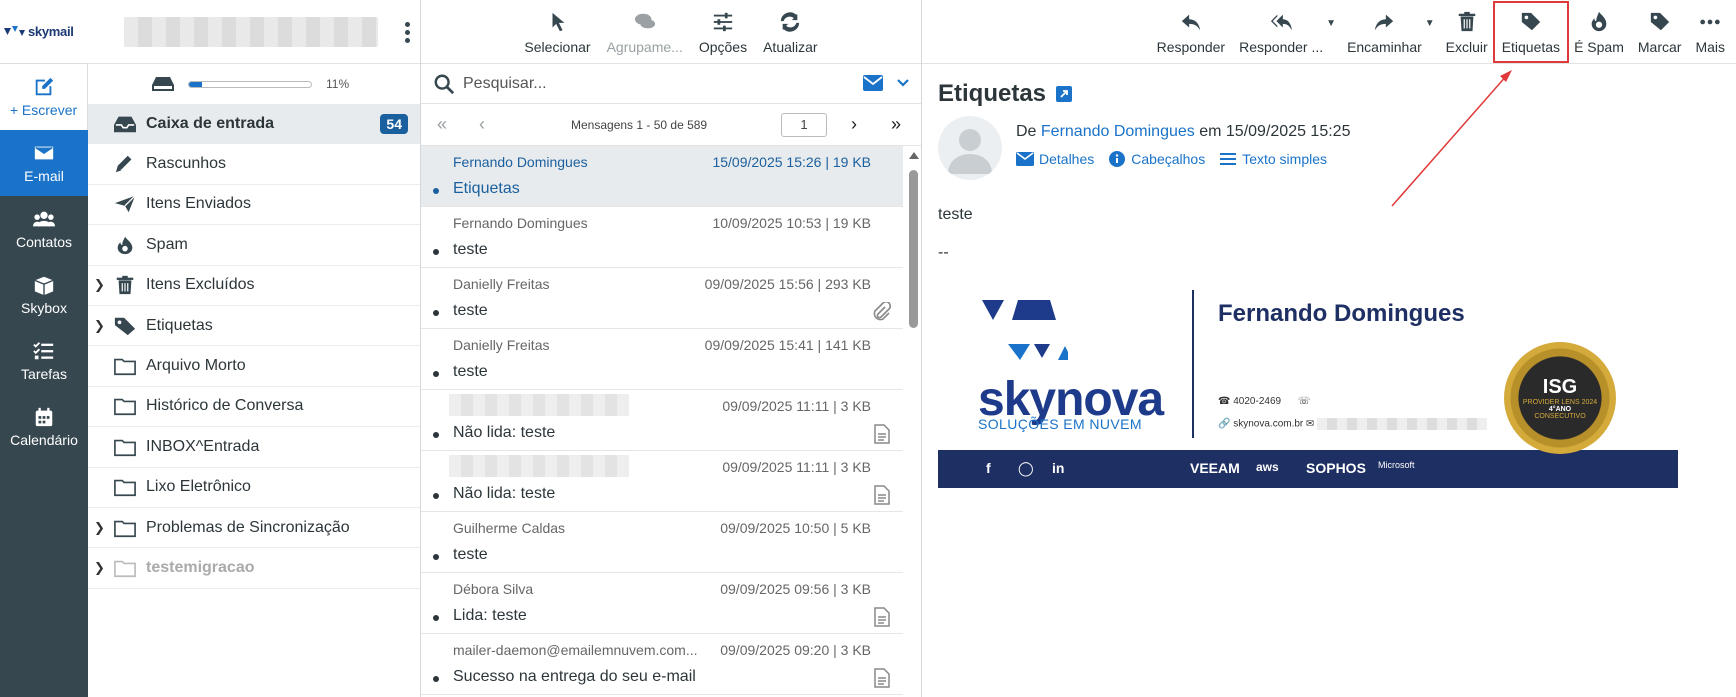 The image size is (1736, 697). Describe the element at coordinates (436, 313) in the screenshot. I see `bullet` at that location.